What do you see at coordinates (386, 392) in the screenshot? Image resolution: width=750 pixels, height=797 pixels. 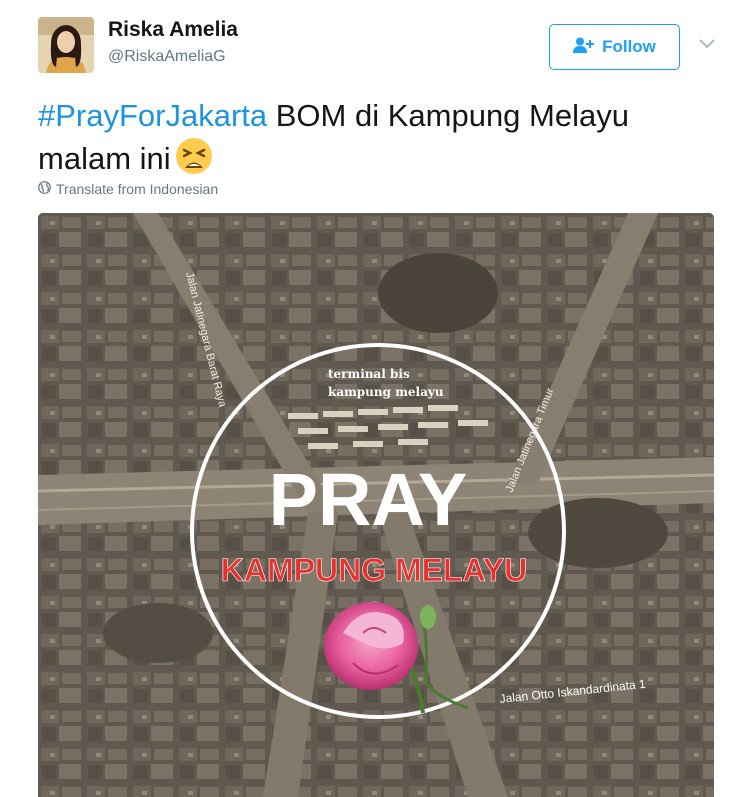 I see `terminal-label-line2: kampung melayu` at bounding box center [386, 392].